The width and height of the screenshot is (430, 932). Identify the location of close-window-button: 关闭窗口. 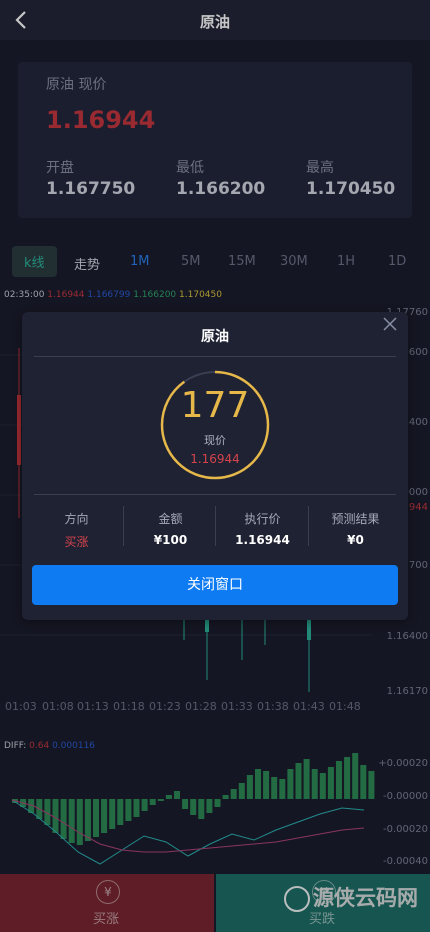
(215, 585).